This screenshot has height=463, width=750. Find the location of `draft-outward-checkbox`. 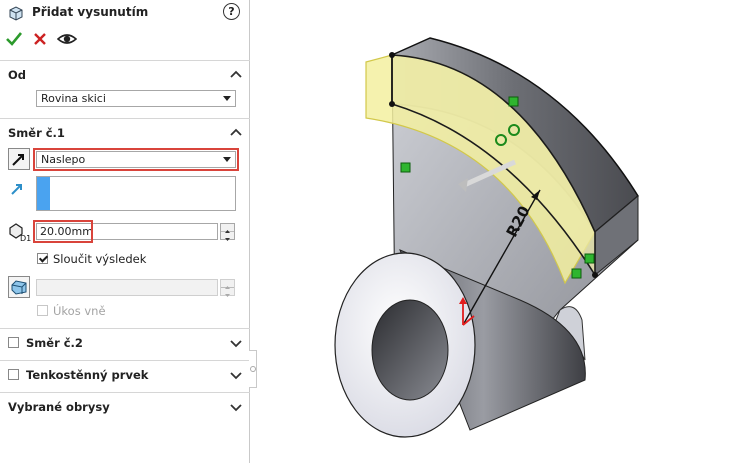

draft-outward-checkbox is located at coordinates (42, 310).